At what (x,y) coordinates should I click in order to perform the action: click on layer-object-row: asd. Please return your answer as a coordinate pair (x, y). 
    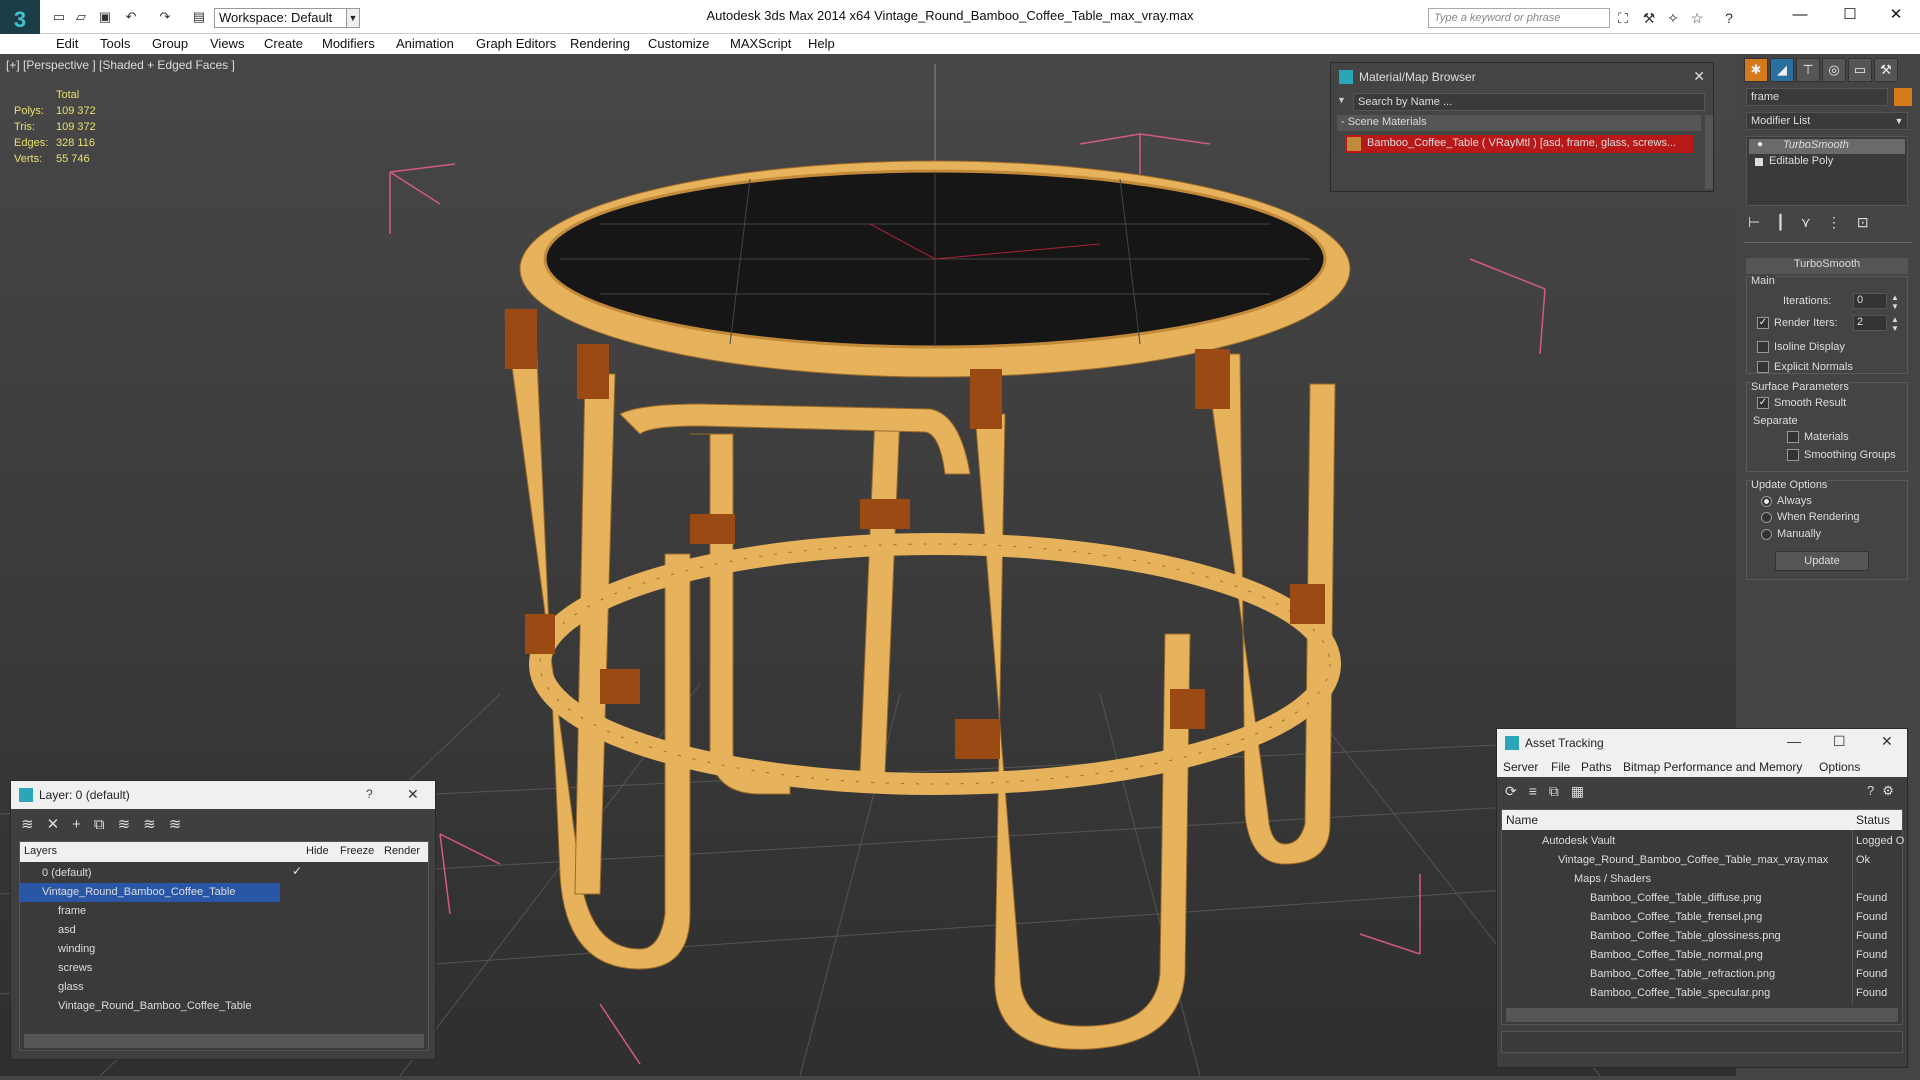
    Looking at the image, I should click on (224, 930).